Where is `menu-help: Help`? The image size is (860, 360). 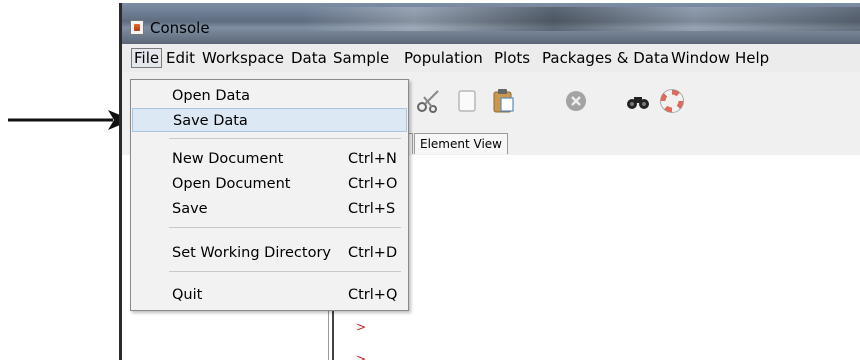 menu-help: Help is located at coordinates (752, 58).